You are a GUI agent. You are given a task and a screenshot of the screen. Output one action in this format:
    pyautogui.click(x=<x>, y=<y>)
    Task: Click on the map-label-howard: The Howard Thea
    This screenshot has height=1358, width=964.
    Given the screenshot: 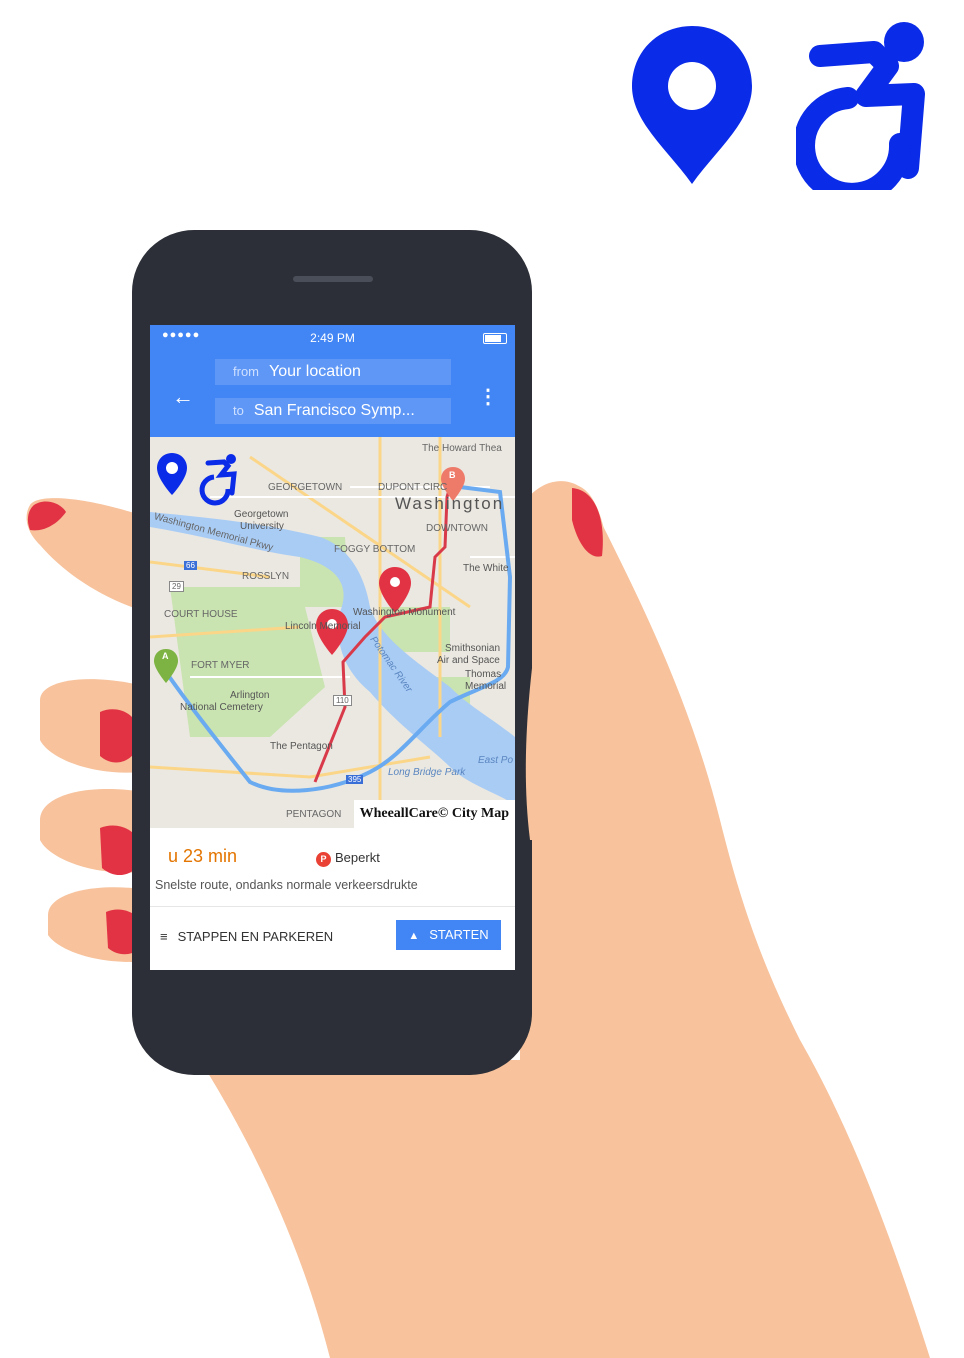 What is the action you would take?
    pyautogui.click(x=462, y=448)
    